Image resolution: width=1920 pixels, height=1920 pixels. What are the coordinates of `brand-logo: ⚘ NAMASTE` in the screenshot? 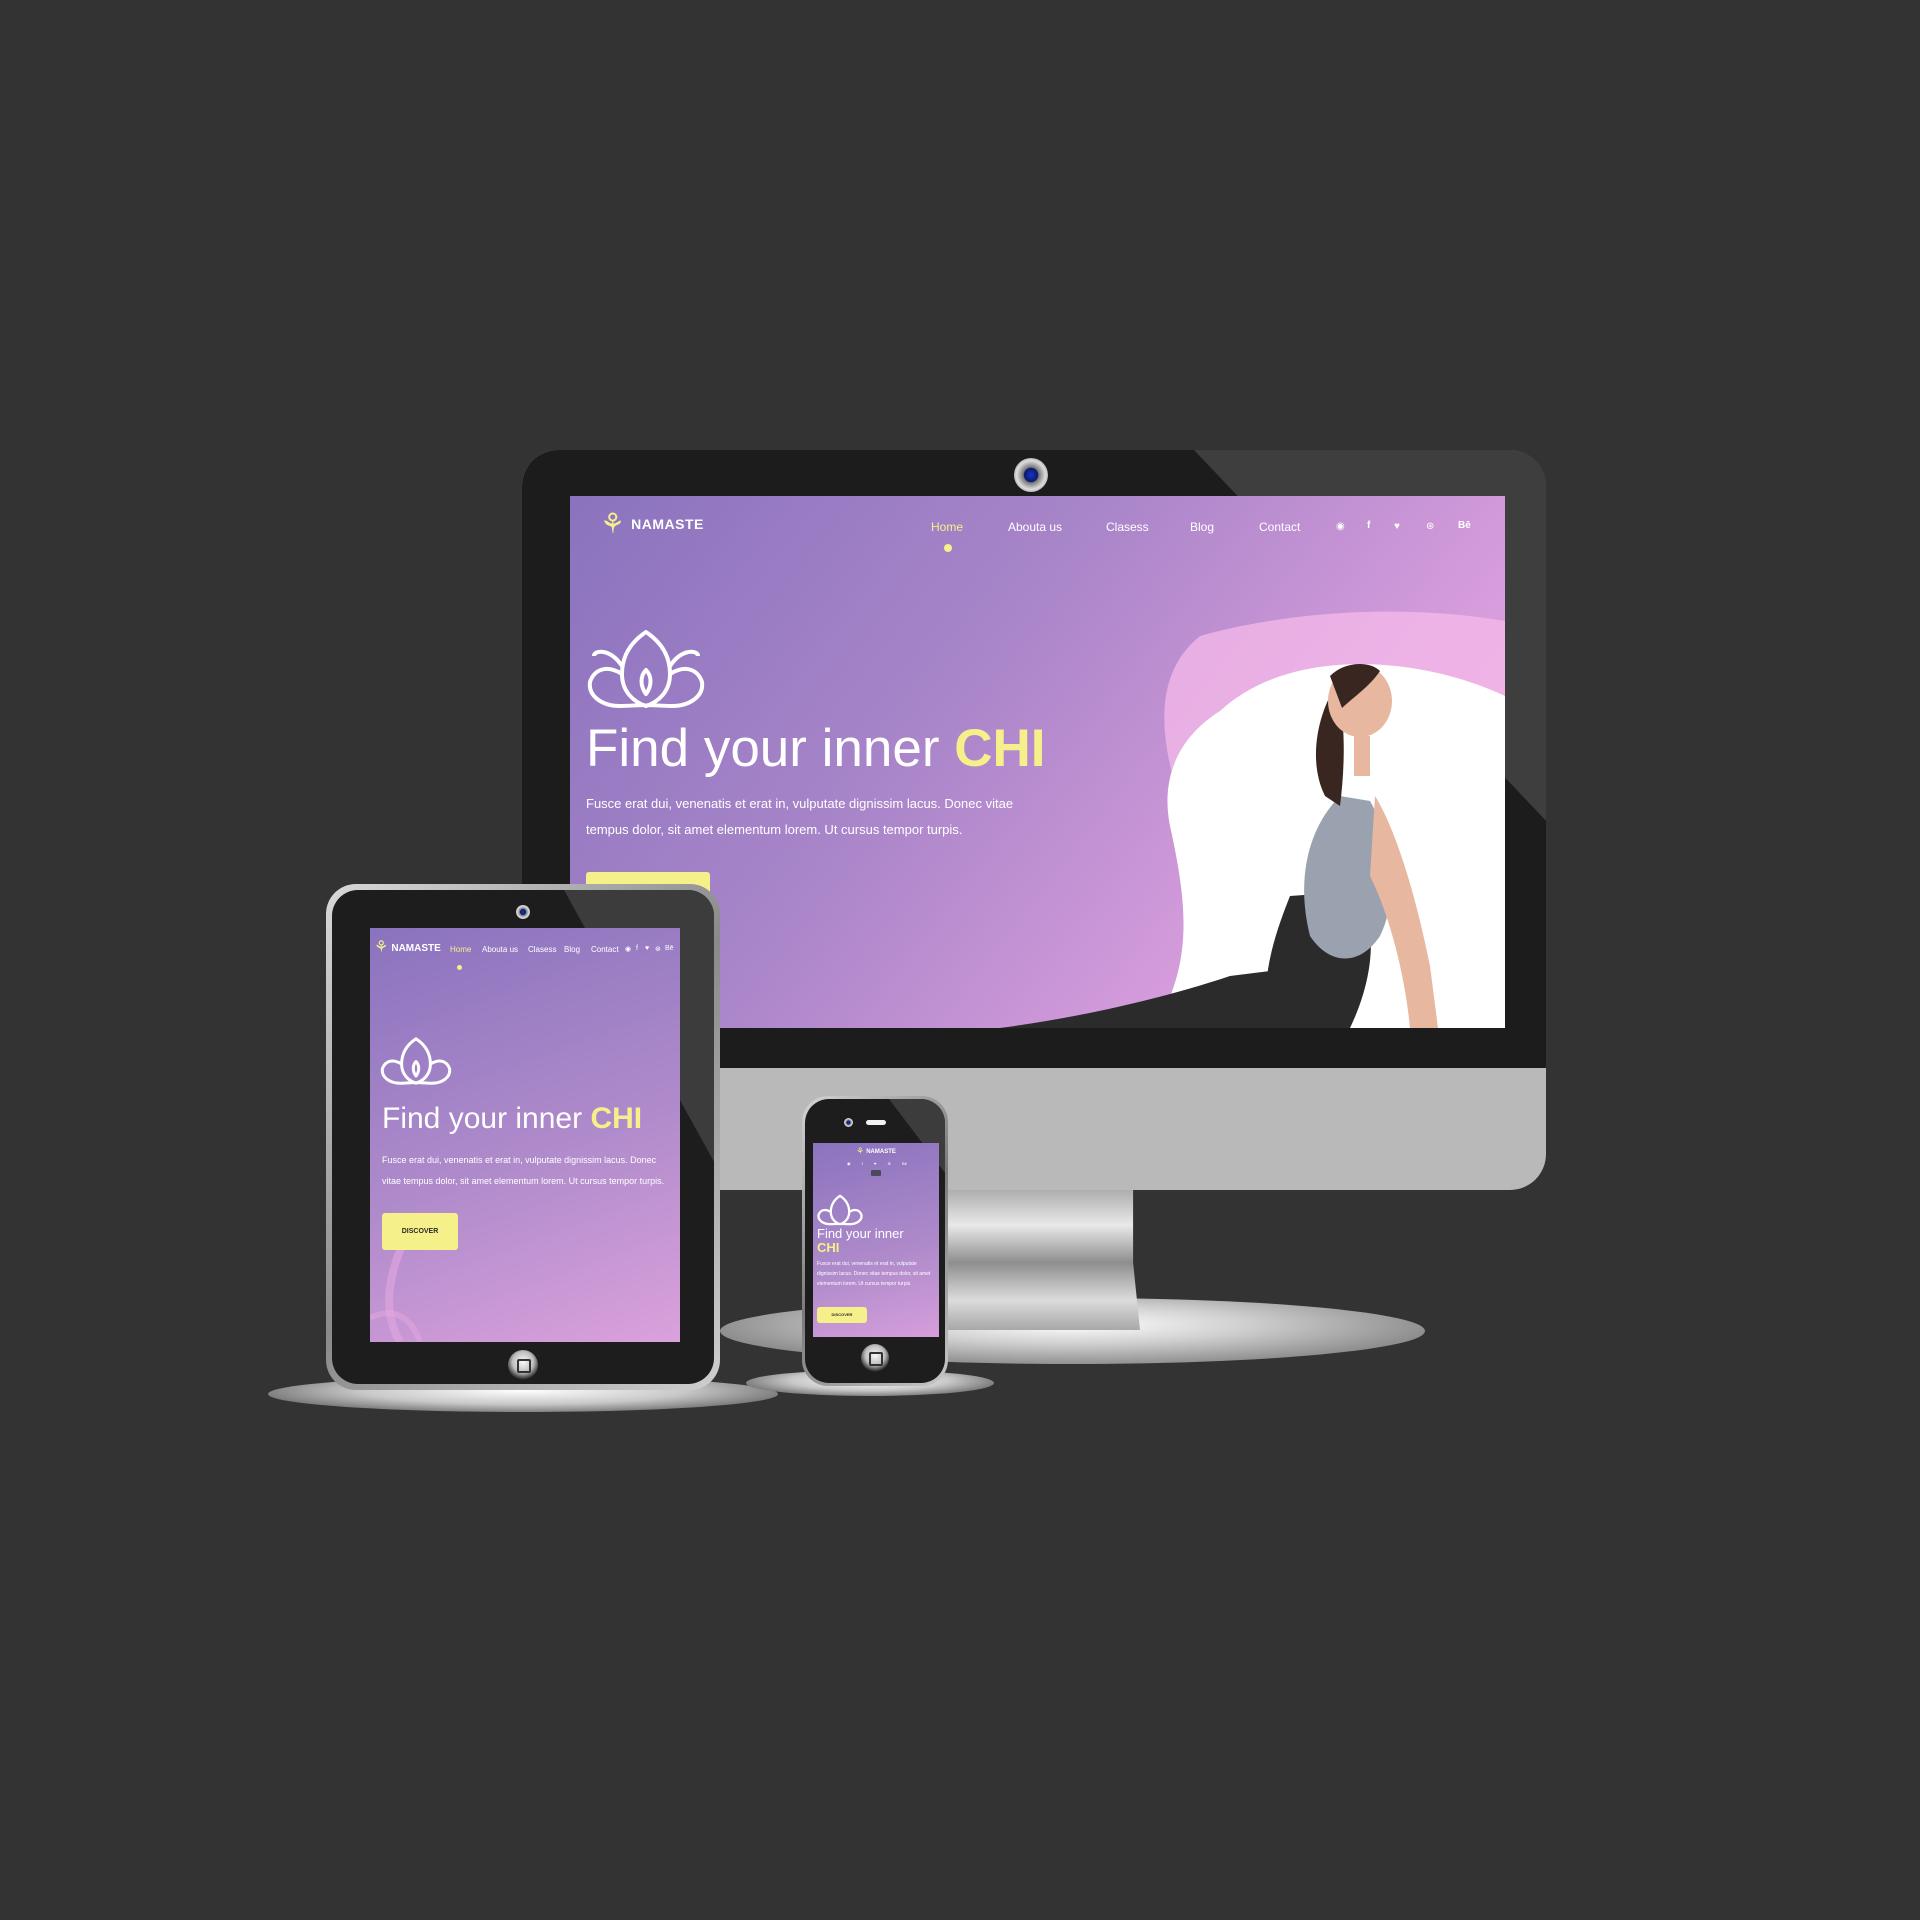 It's located at (652, 524).